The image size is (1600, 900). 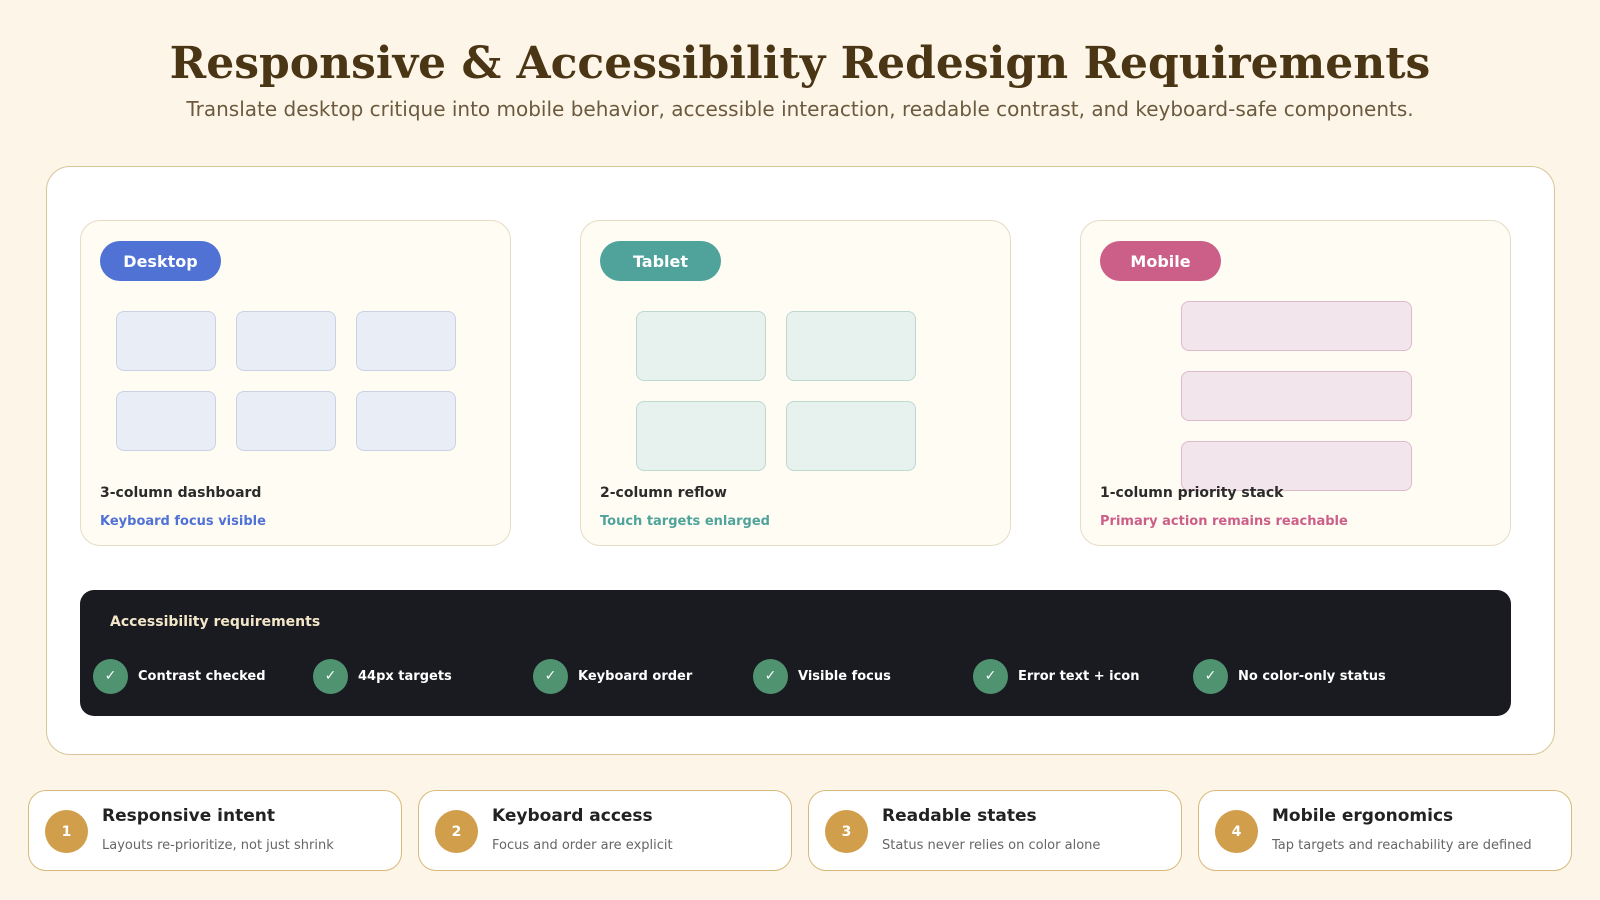 What do you see at coordinates (215, 622) in the screenshot?
I see `accessibility-title: Accessibility requirements` at bounding box center [215, 622].